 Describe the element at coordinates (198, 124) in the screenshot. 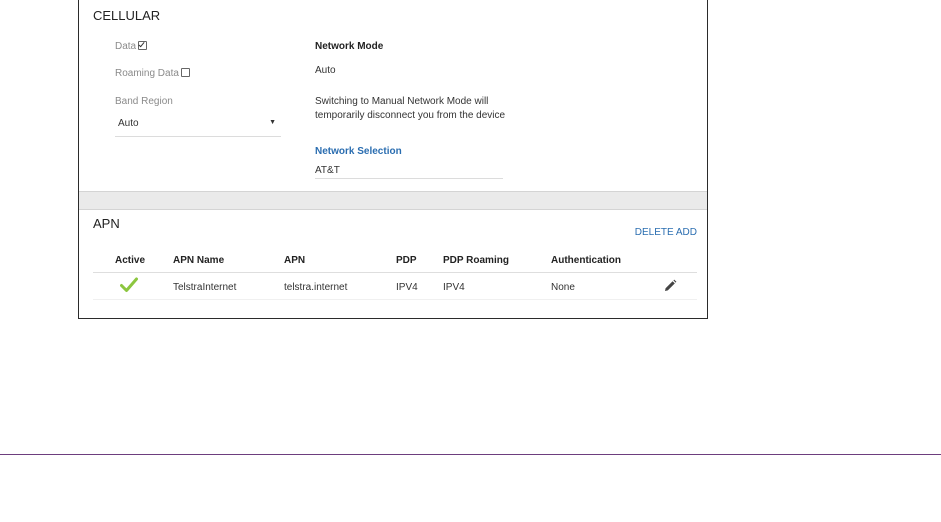

I see `band-region-select: Auto ▼` at that location.